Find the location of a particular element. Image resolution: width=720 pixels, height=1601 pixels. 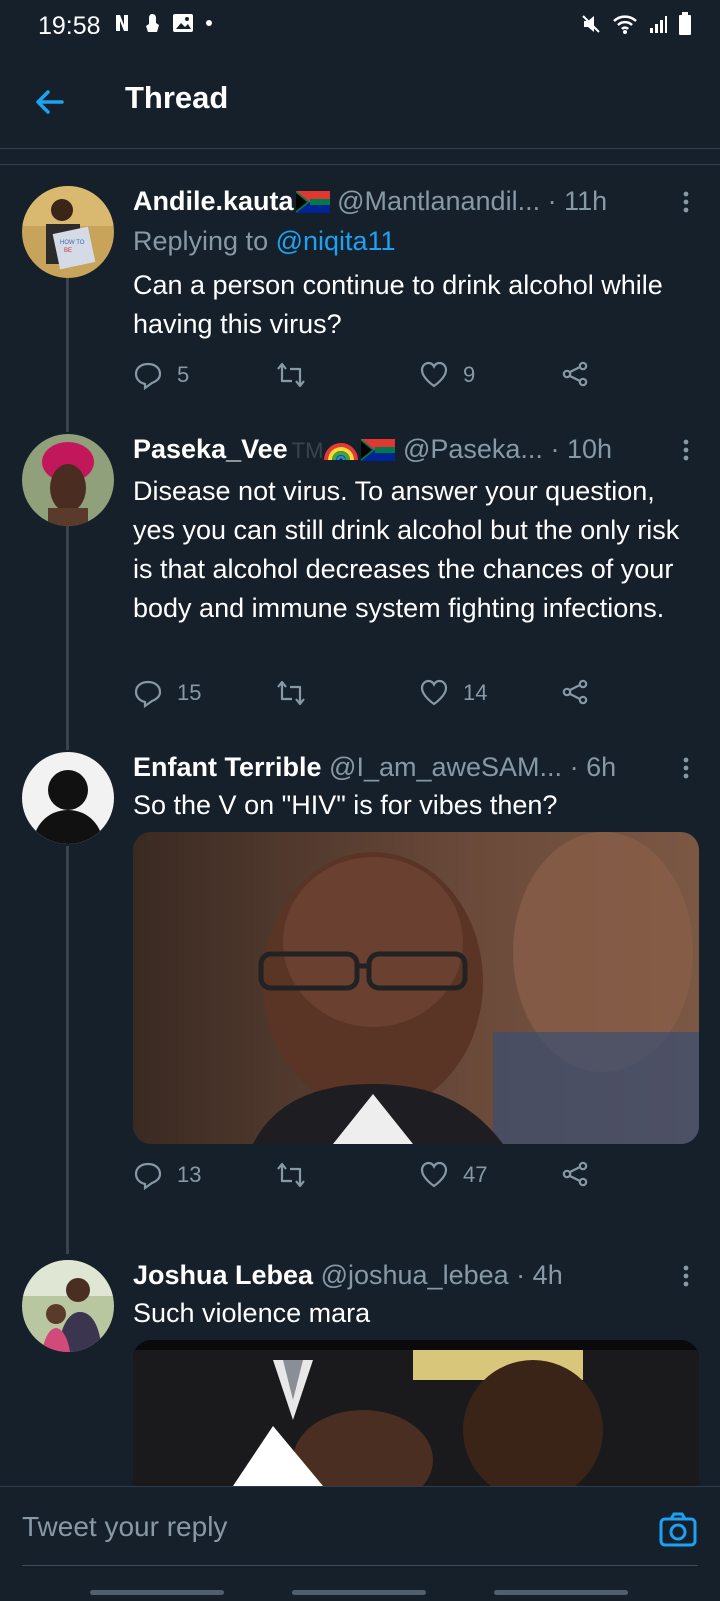

page-title: Thread is located at coordinates (177, 97).